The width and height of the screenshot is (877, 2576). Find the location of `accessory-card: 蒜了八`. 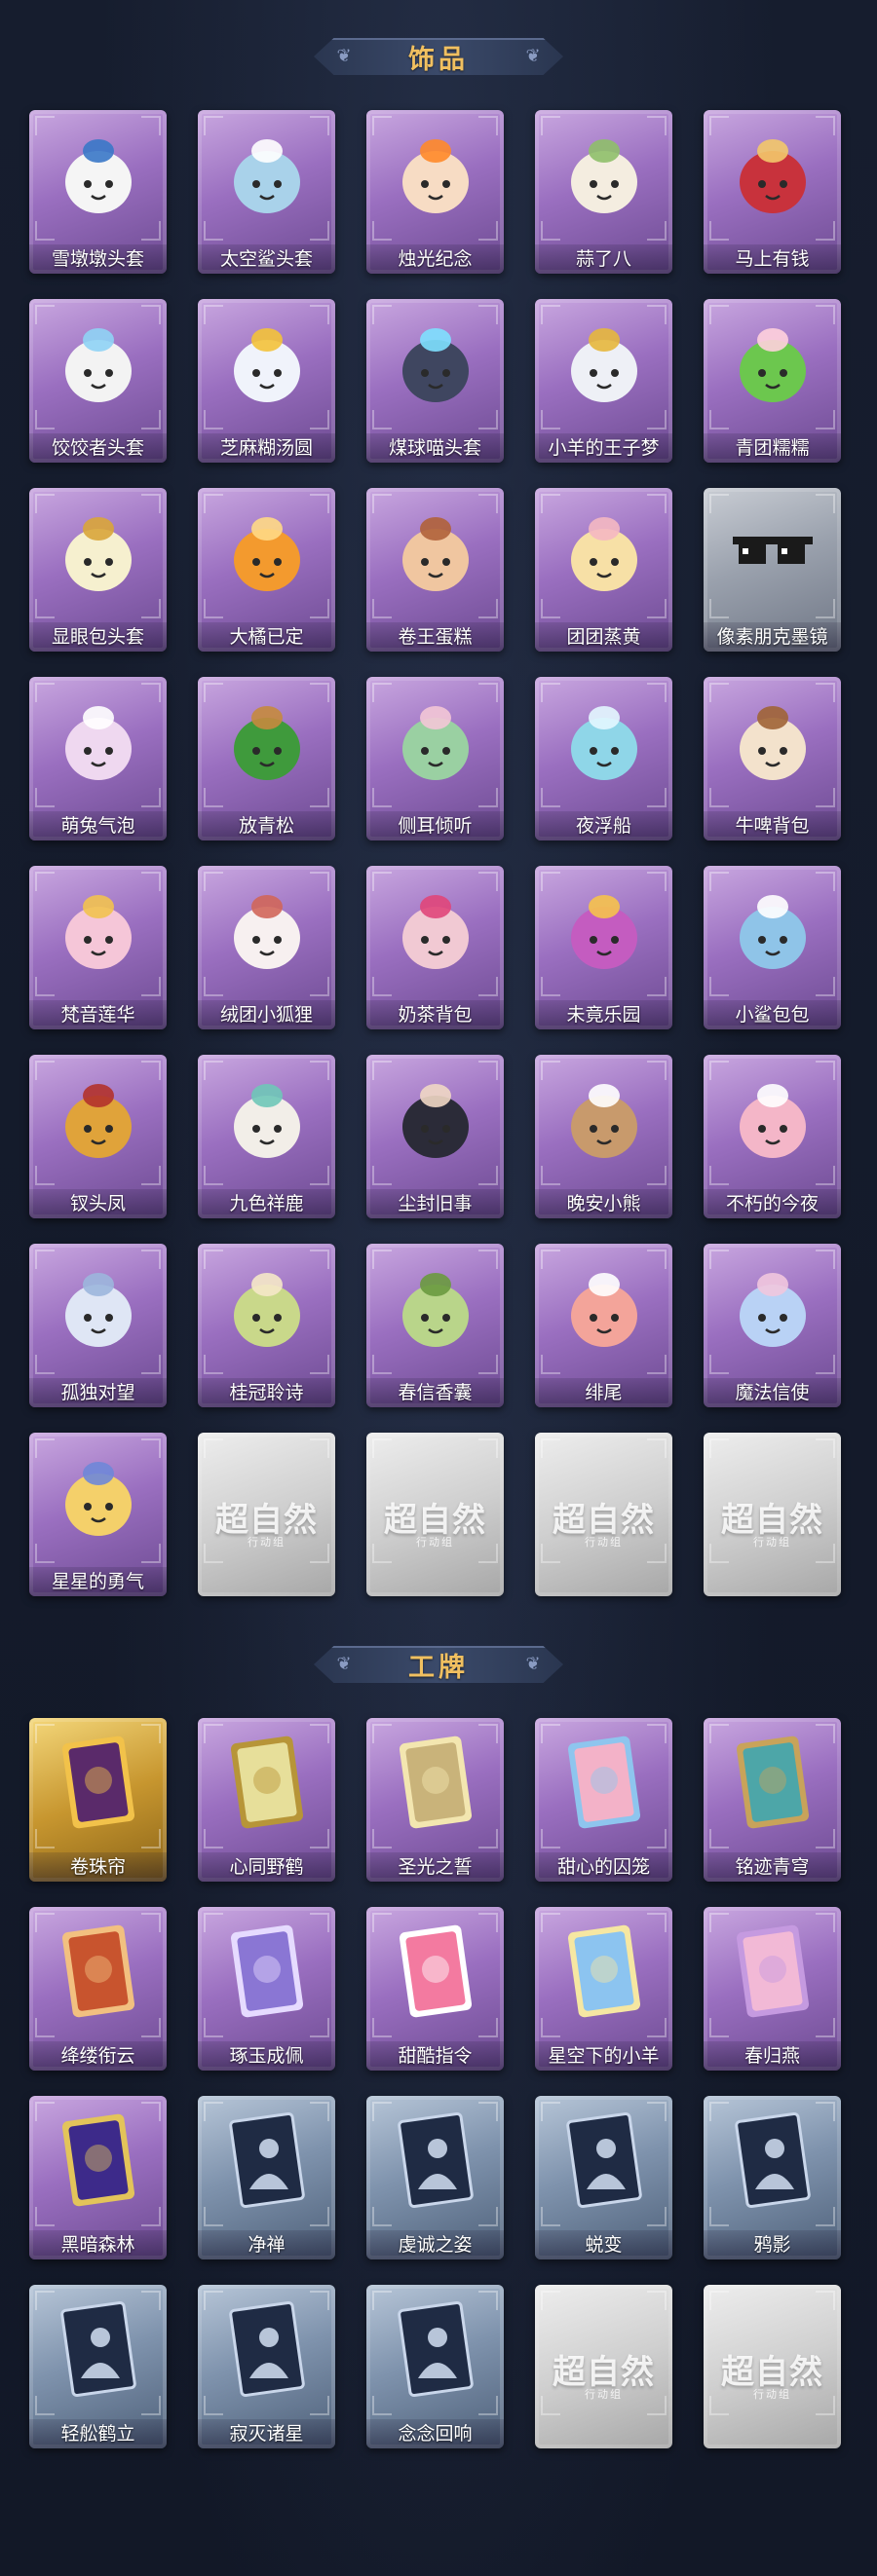

accessory-card: 蒜了八 is located at coordinates (603, 192).